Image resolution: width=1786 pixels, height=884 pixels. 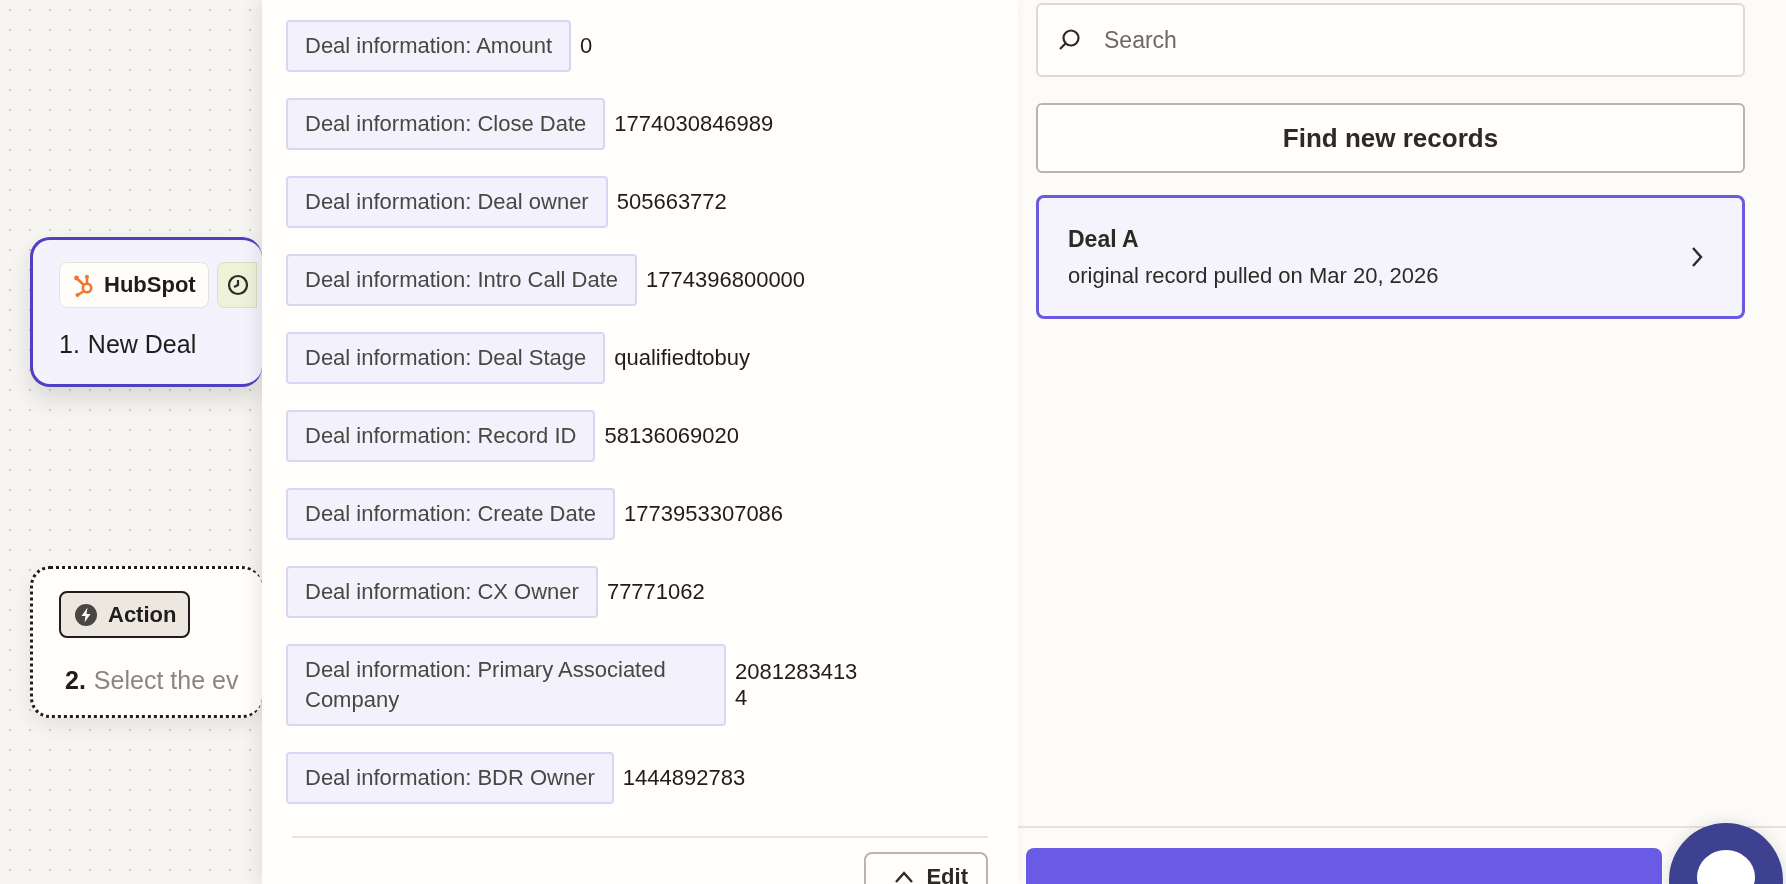 What do you see at coordinates (672, 202) in the screenshot?
I see `field-value: 505663772` at bounding box center [672, 202].